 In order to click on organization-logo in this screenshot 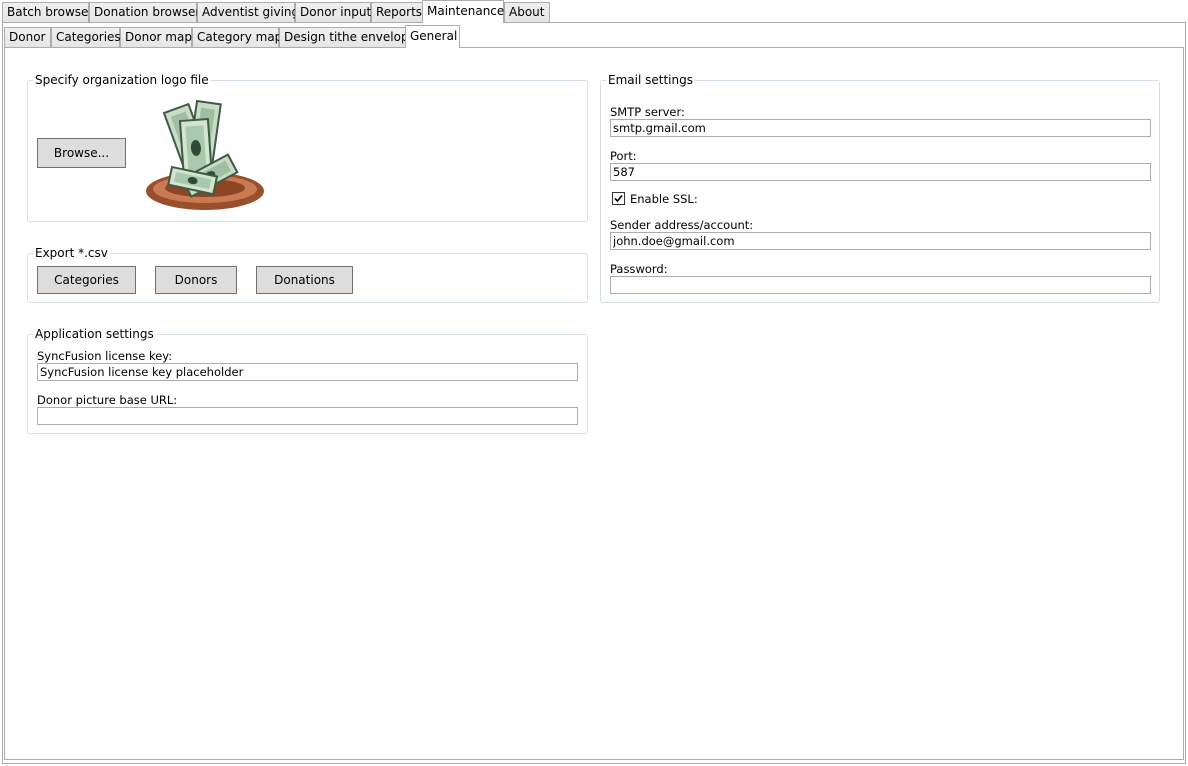, I will do `click(205, 153)`.